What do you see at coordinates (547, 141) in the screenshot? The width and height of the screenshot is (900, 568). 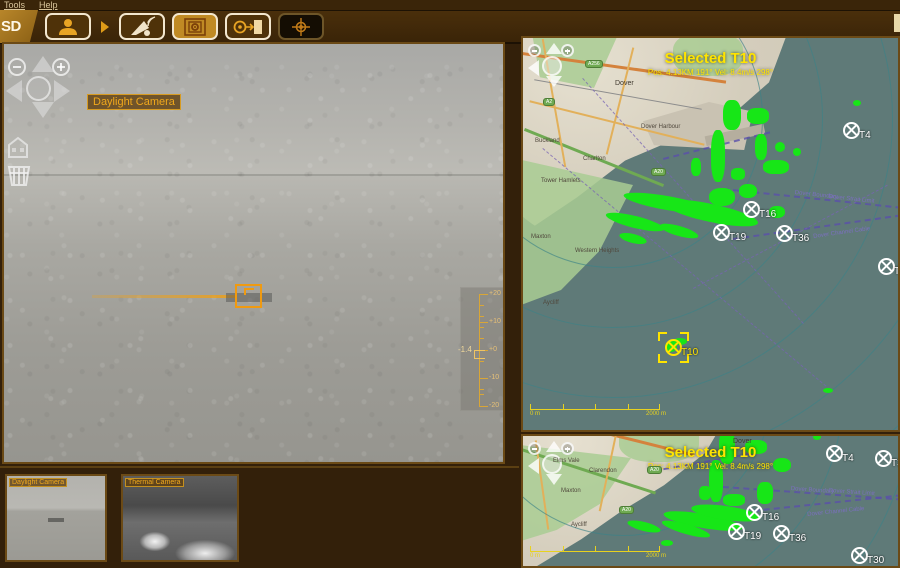 I see `map-place-label: Buckland` at bounding box center [547, 141].